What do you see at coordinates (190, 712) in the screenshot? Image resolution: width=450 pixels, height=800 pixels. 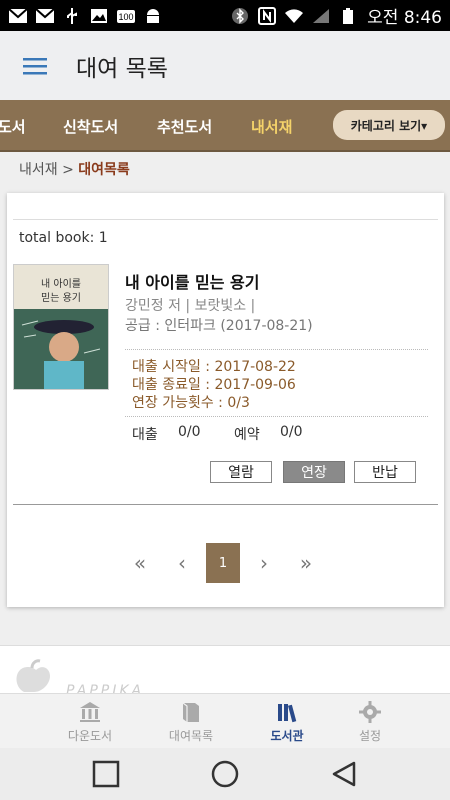 I see `book-icon` at bounding box center [190, 712].